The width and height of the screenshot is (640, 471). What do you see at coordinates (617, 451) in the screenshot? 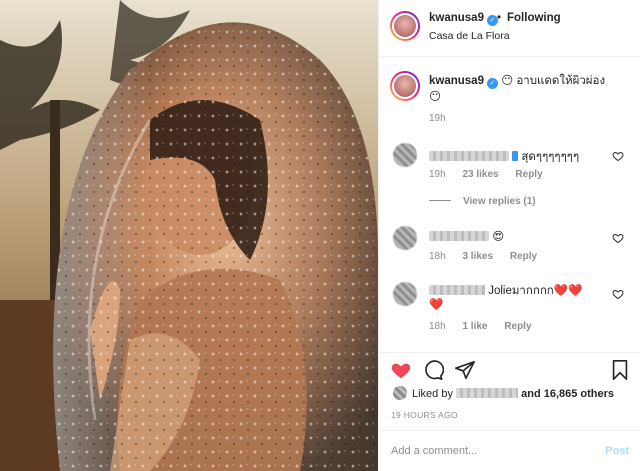
I see `post-comment-button: Post` at bounding box center [617, 451].